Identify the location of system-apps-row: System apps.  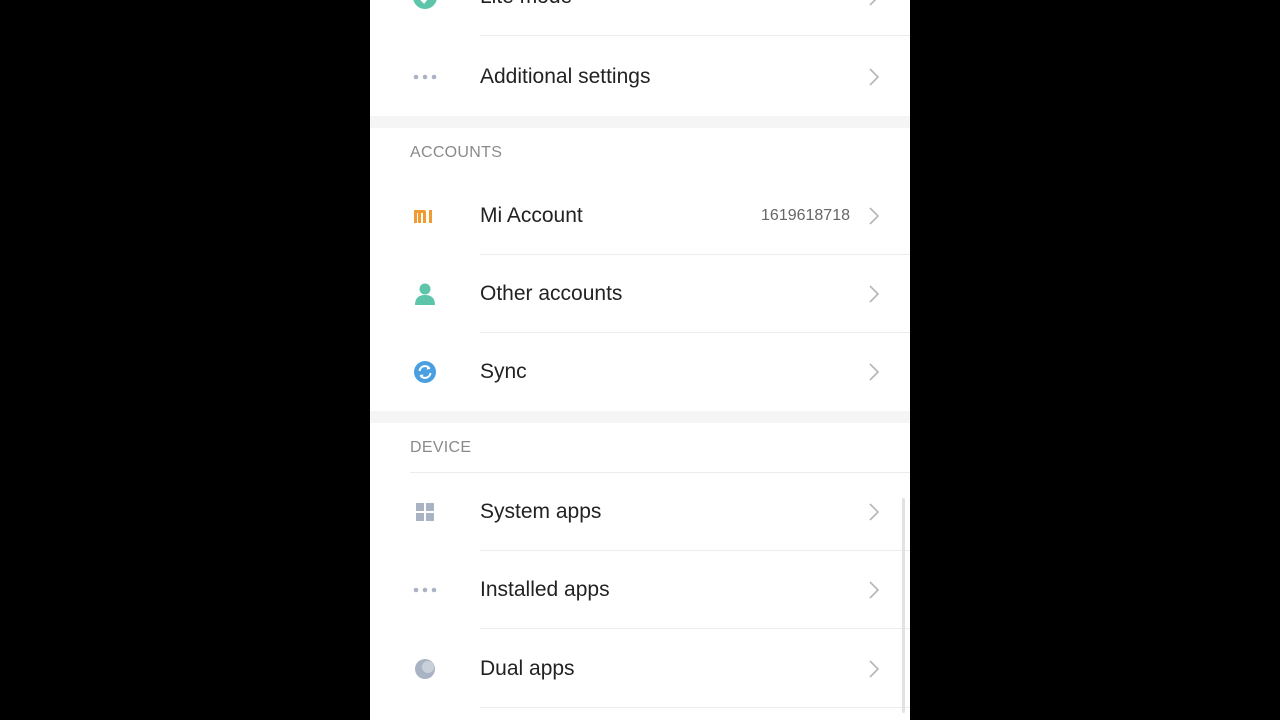
(640, 512).